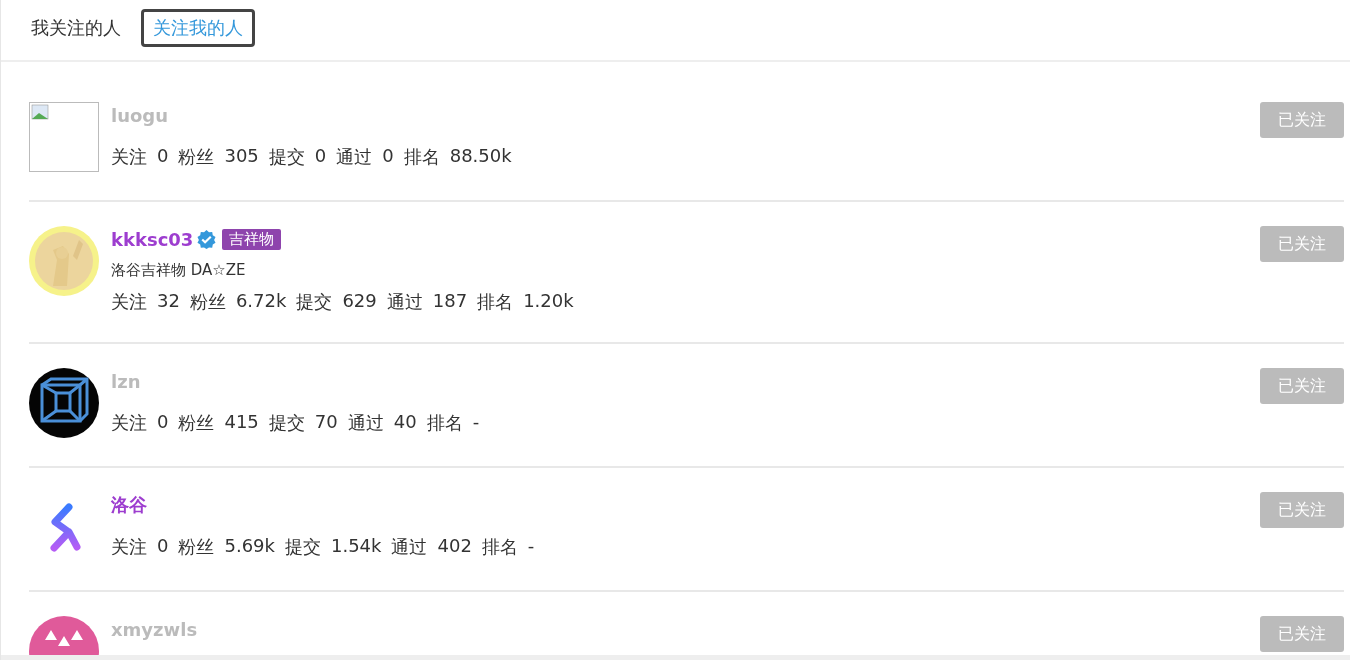 This screenshot has width=1350, height=660. I want to click on stat-value: 402, so click(454, 546).